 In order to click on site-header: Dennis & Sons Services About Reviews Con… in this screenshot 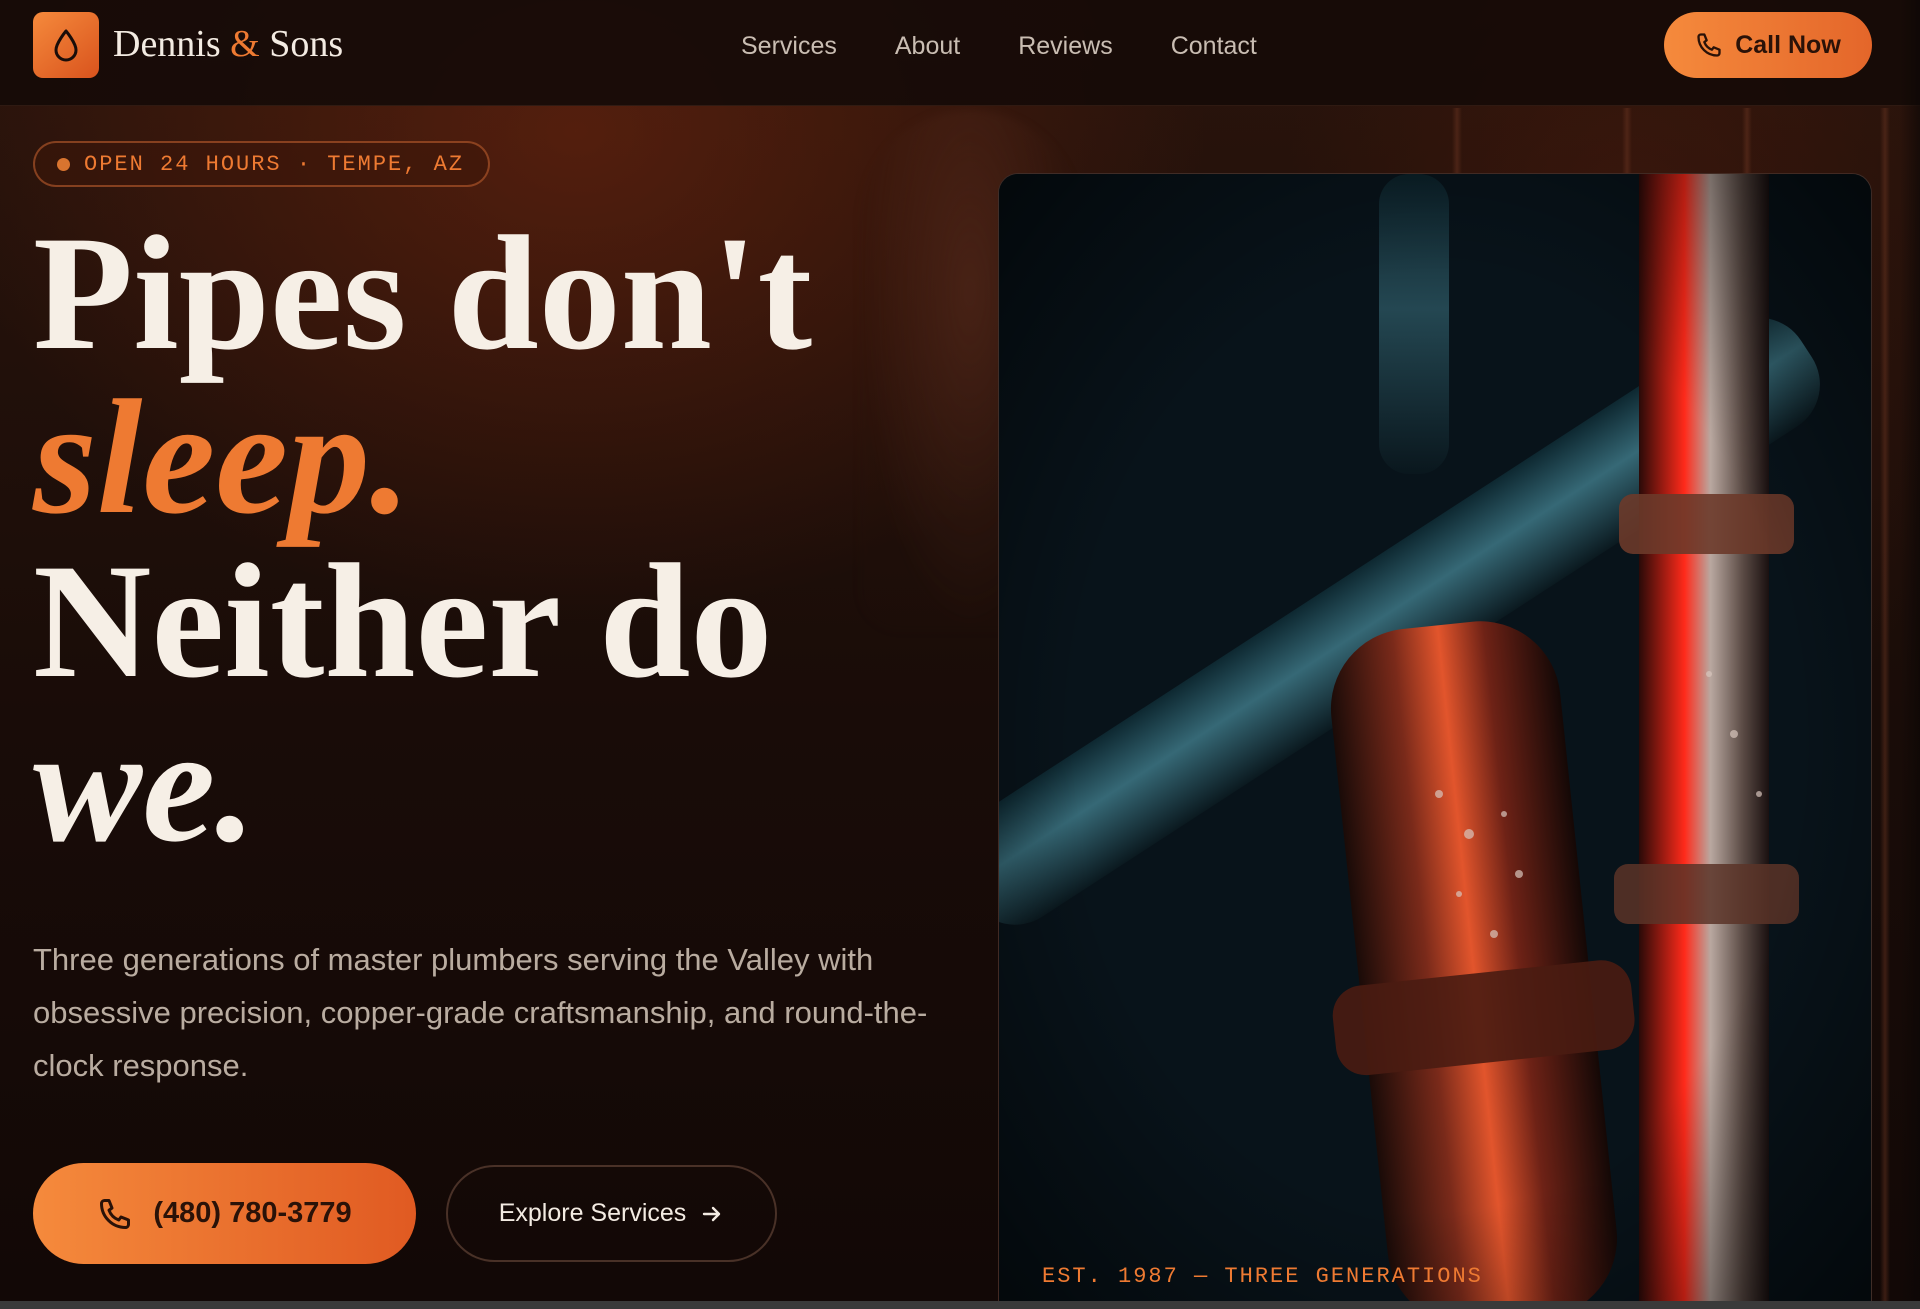, I will do `click(960, 53)`.